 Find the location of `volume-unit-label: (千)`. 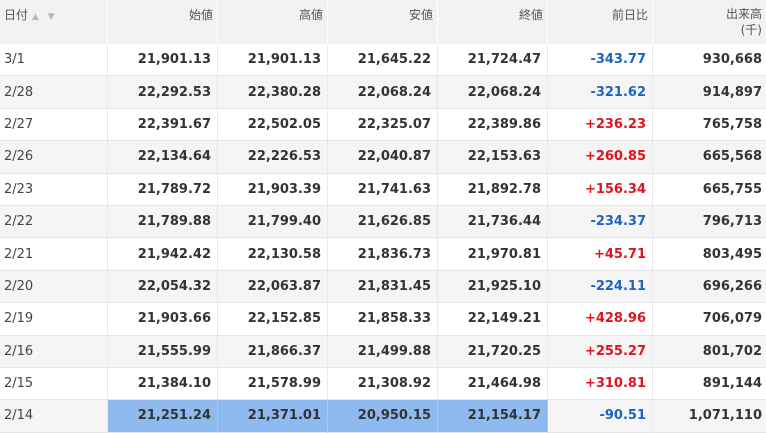

volume-unit-label: (千) is located at coordinates (751, 30).